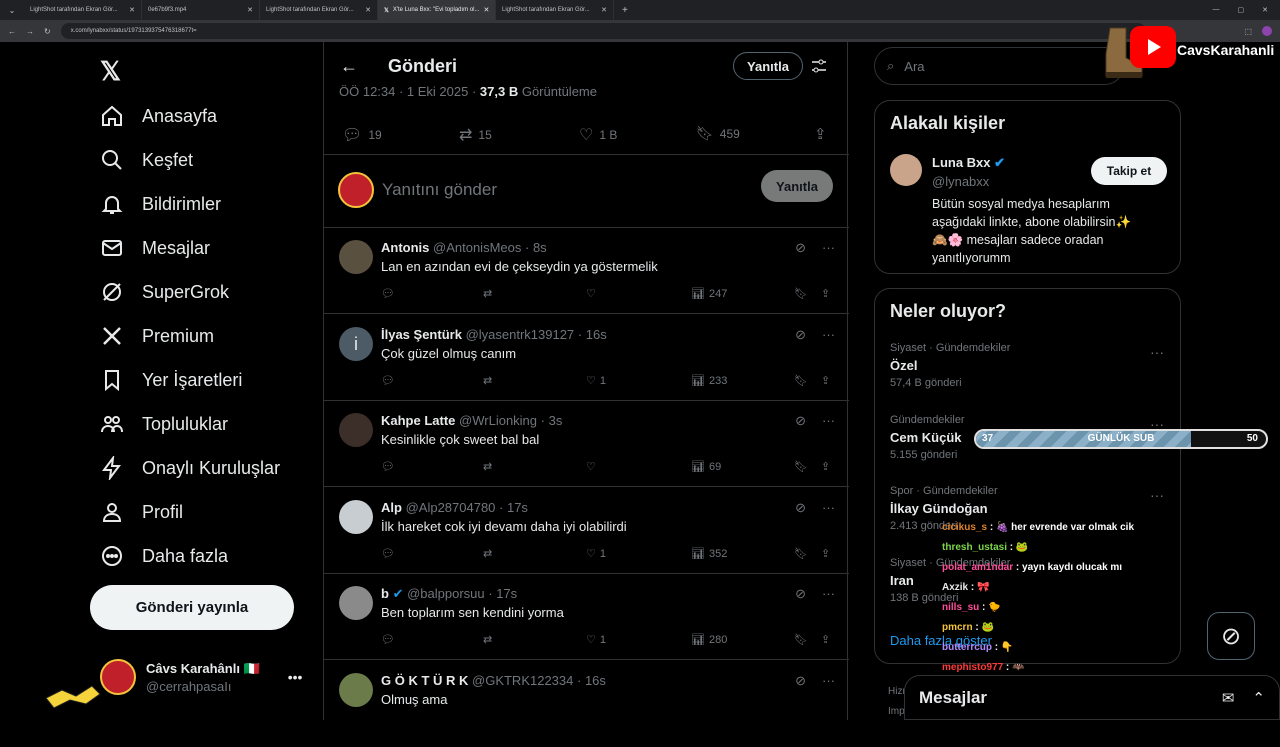  What do you see at coordinates (12, 31) in the screenshot?
I see `back-icon: ←` at bounding box center [12, 31].